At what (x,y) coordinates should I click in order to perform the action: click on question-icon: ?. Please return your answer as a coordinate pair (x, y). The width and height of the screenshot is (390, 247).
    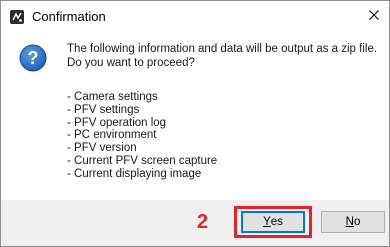
    Looking at the image, I should click on (33, 58).